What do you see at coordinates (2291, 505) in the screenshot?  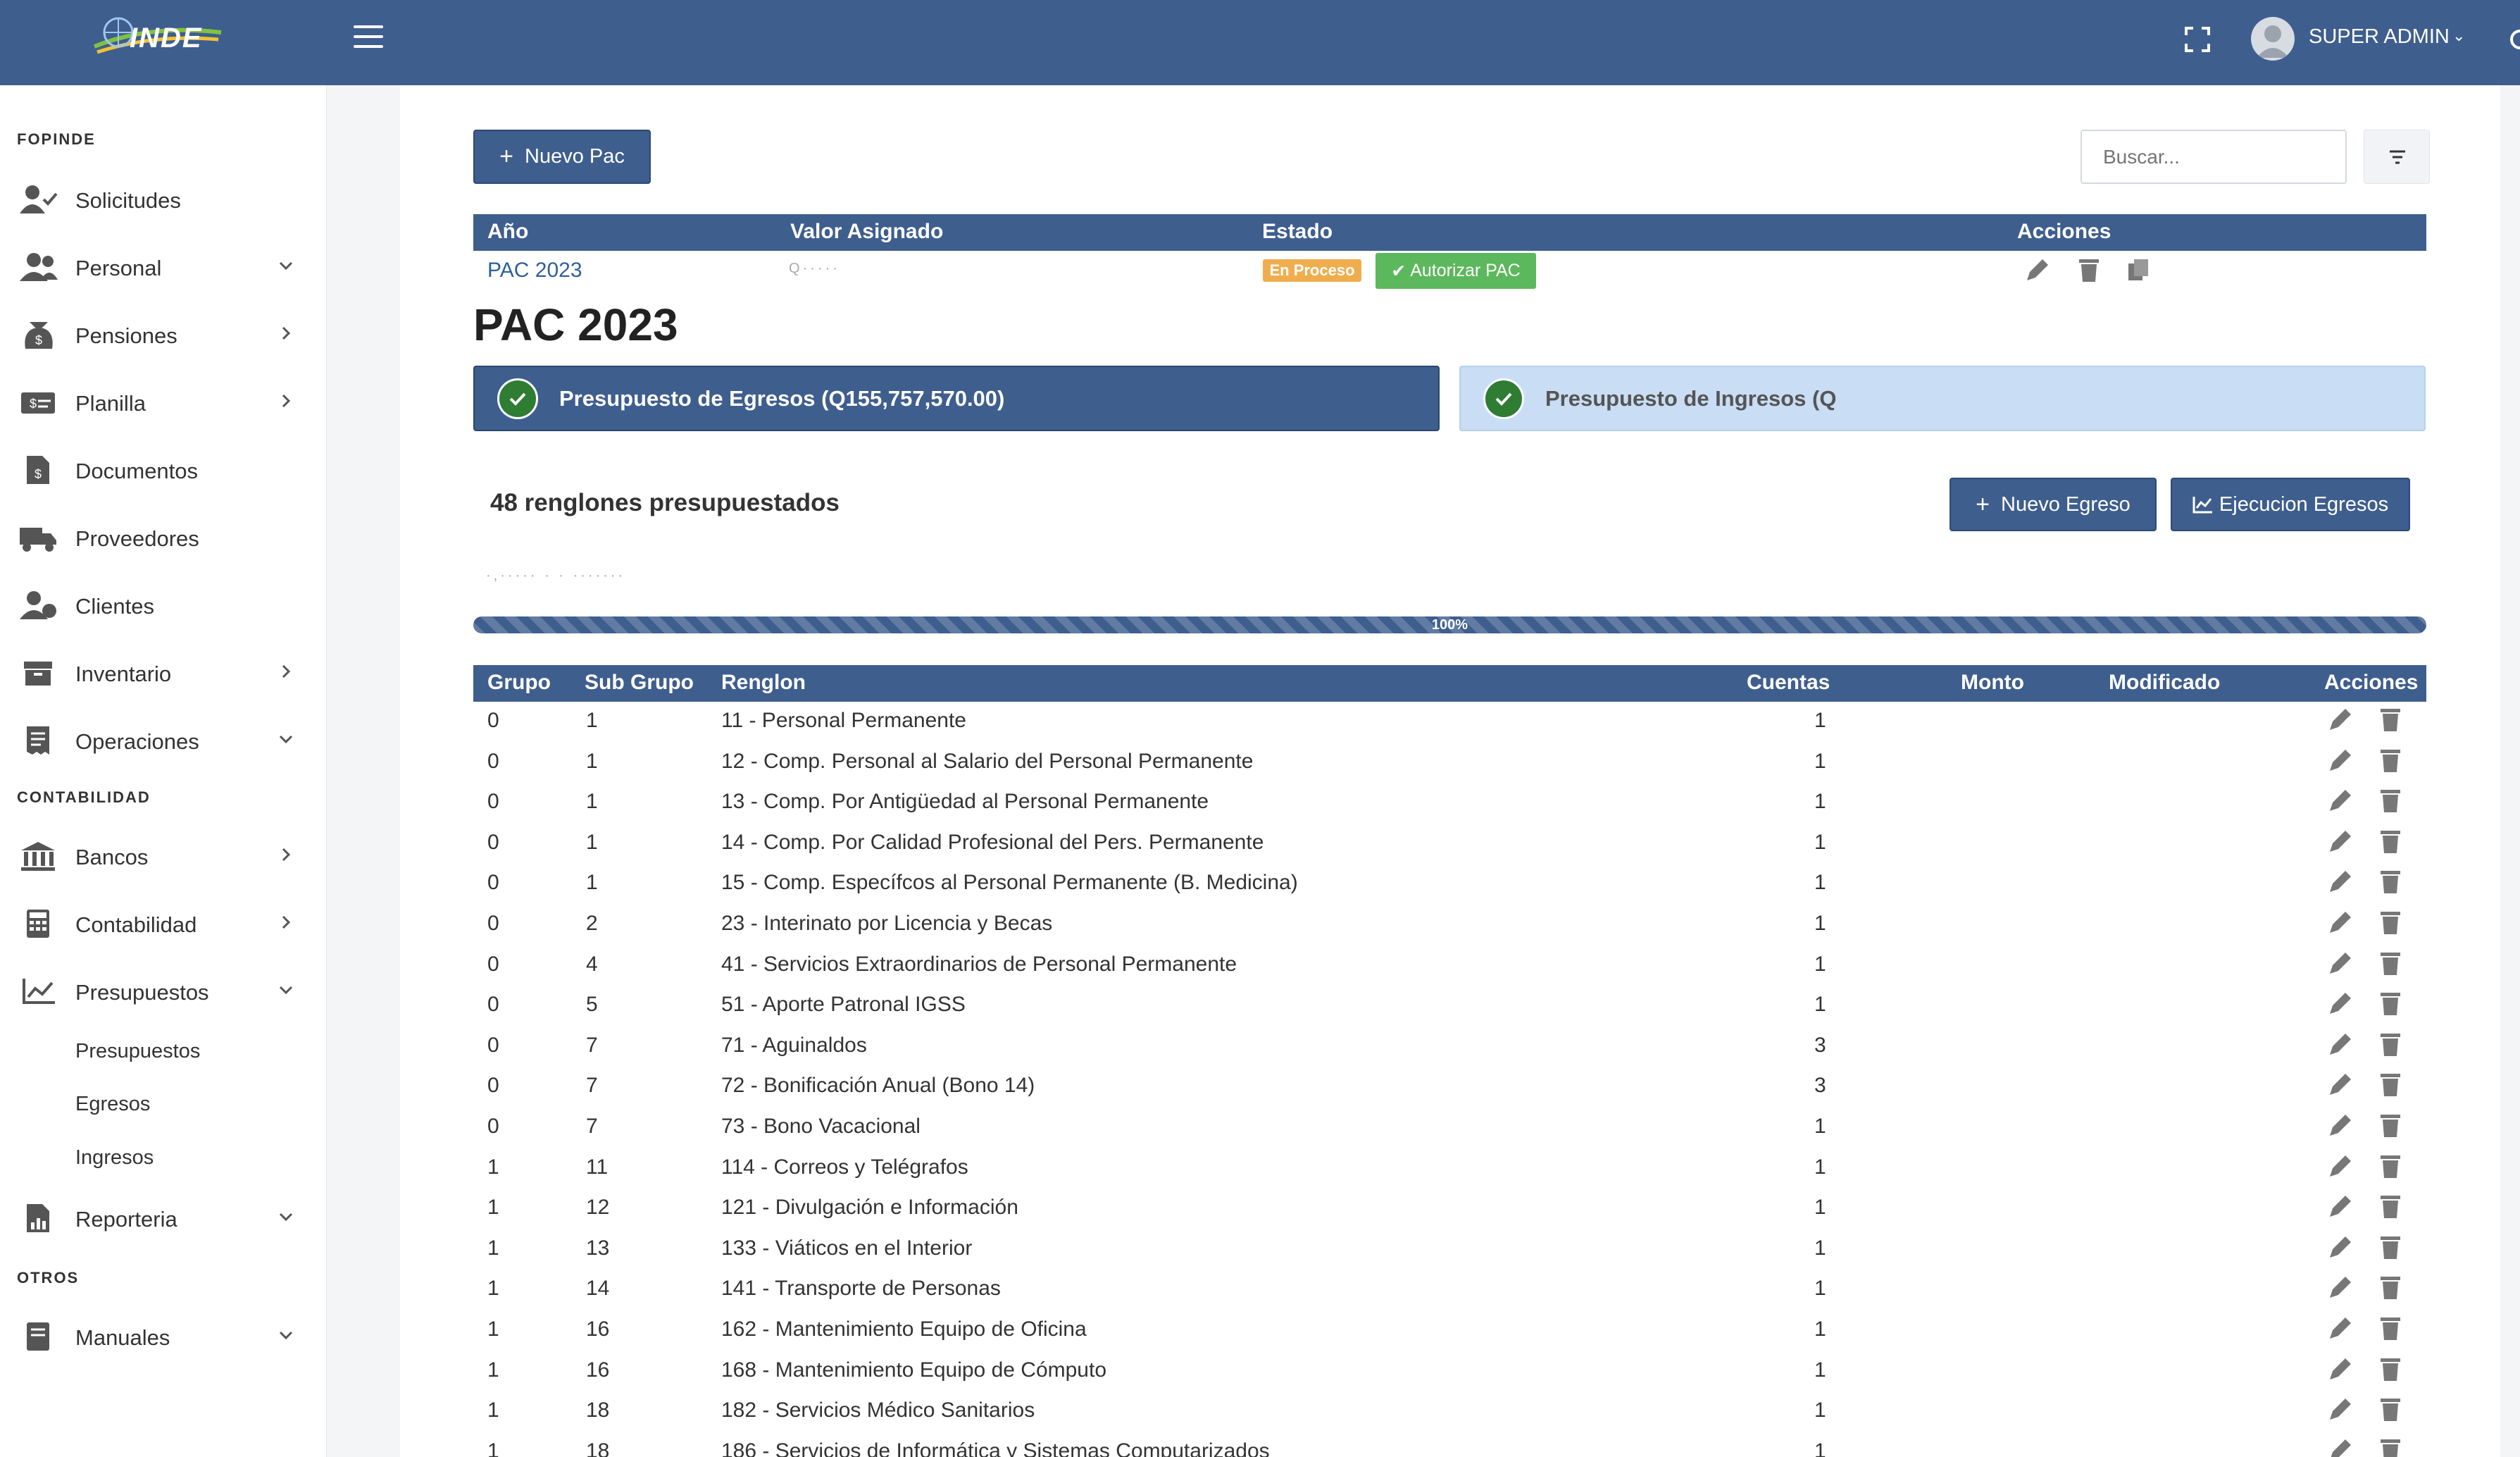 I see `exec-egresos-button: Ejecucion Egresos` at bounding box center [2291, 505].